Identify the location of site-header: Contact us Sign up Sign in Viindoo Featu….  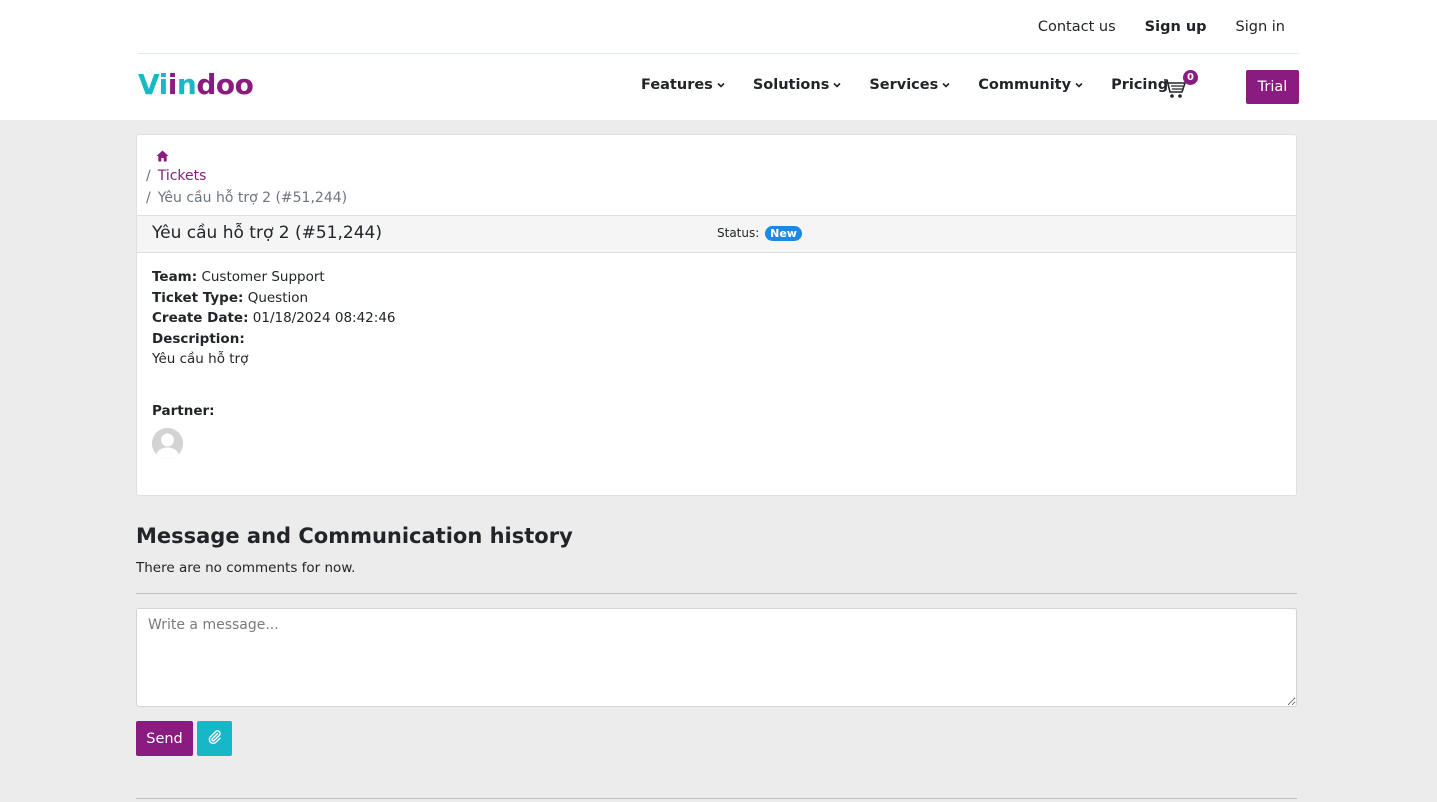
(718, 60).